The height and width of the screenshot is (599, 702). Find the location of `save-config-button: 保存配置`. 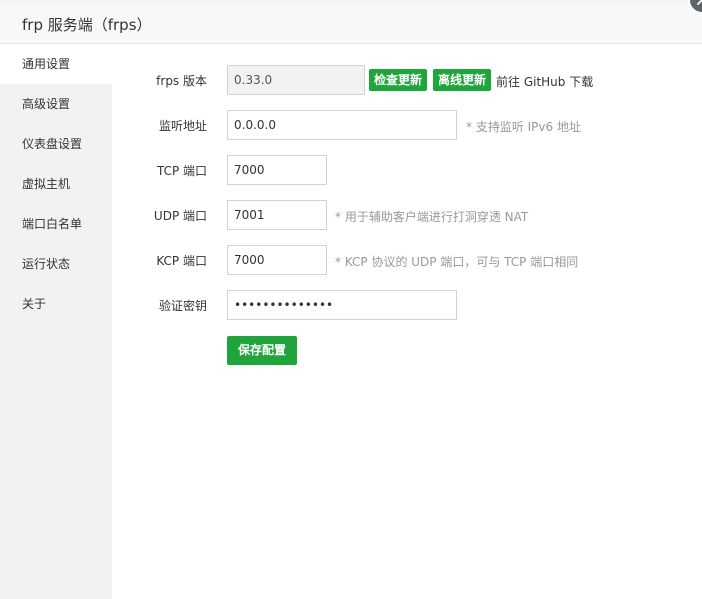

save-config-button: 保存配置 is located at coordinates (262, 350).